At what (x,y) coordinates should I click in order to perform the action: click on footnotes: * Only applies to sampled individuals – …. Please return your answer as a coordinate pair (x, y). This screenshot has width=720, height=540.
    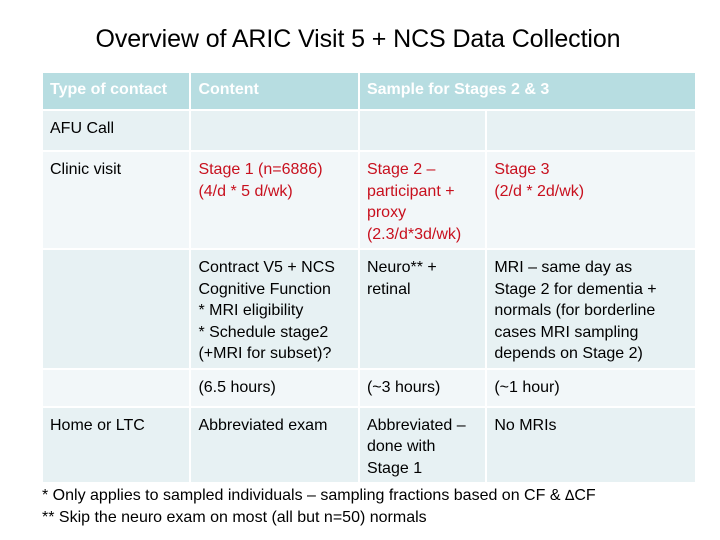
    Looking at the image, I should click on (319, 507).